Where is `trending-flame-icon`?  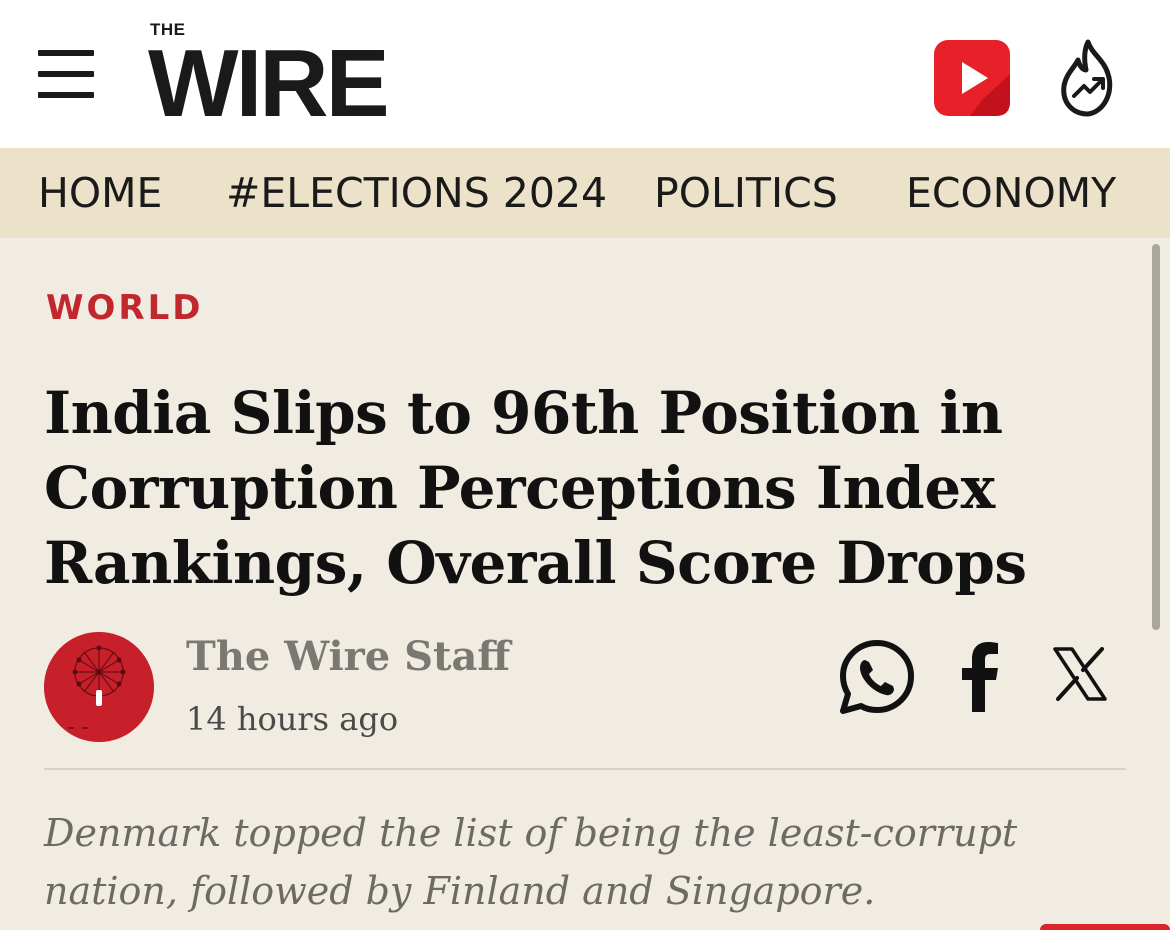
trending-flame-icon is located at coordinates (1088, 78).